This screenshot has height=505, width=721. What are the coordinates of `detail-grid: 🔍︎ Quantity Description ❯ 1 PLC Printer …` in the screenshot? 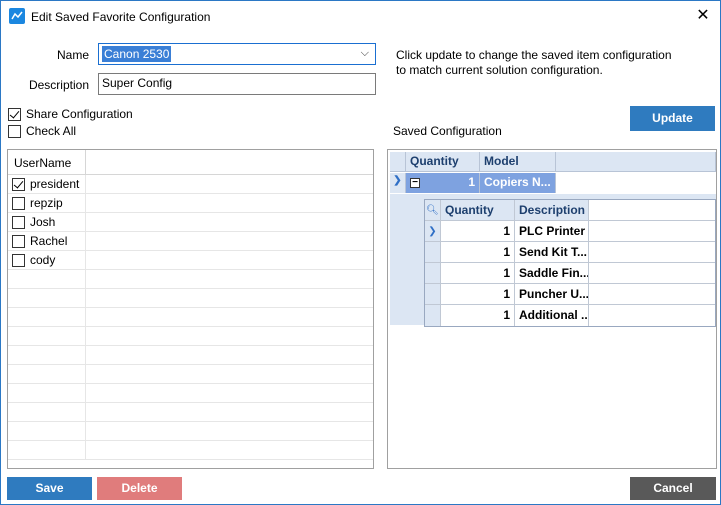 It's located at (570, 263).